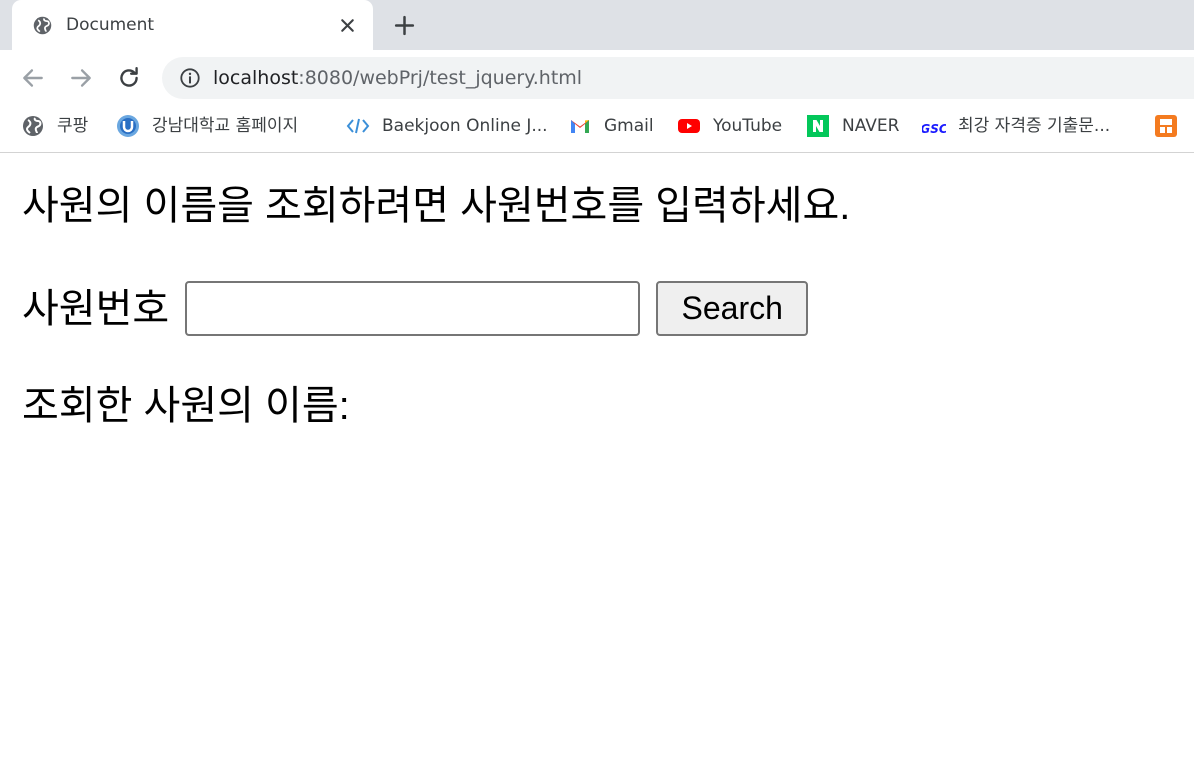 The width and height of the screenshot is (1194, 779). I want to click on gmail-icon, so click(580, 126).